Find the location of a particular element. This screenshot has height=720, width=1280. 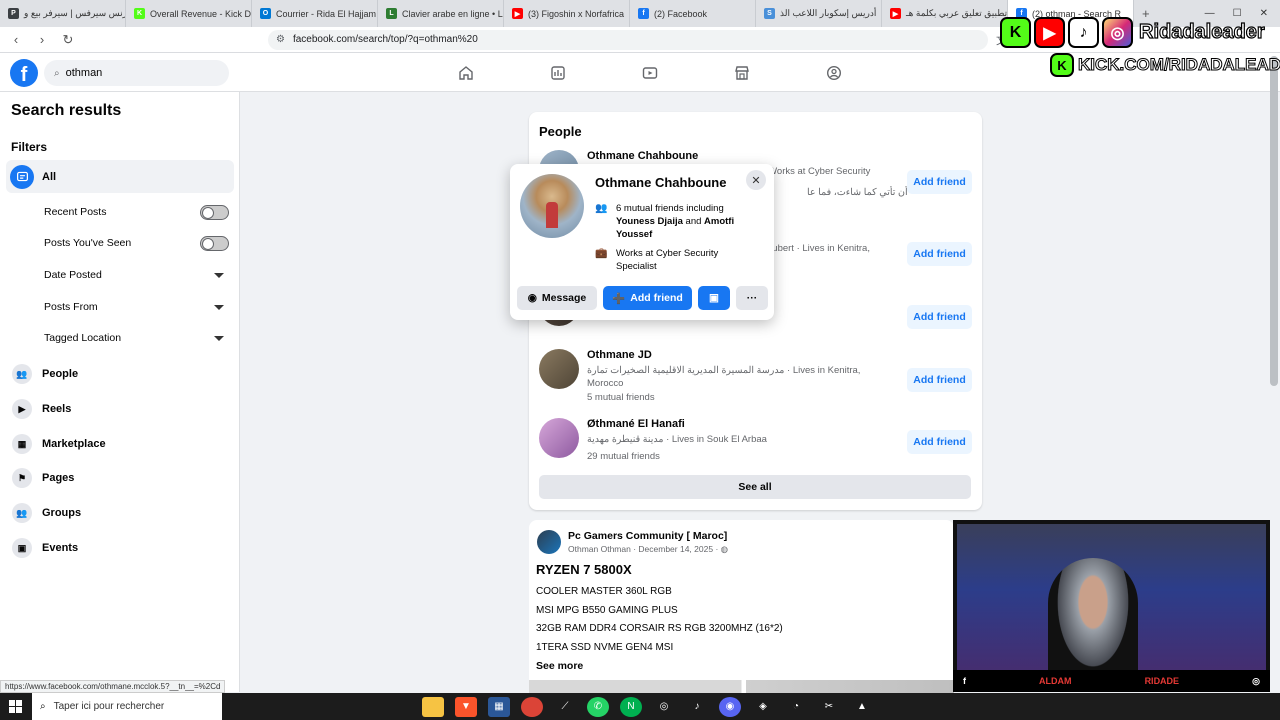

reload-icon: ↻ is located at coordinates (68, 40).